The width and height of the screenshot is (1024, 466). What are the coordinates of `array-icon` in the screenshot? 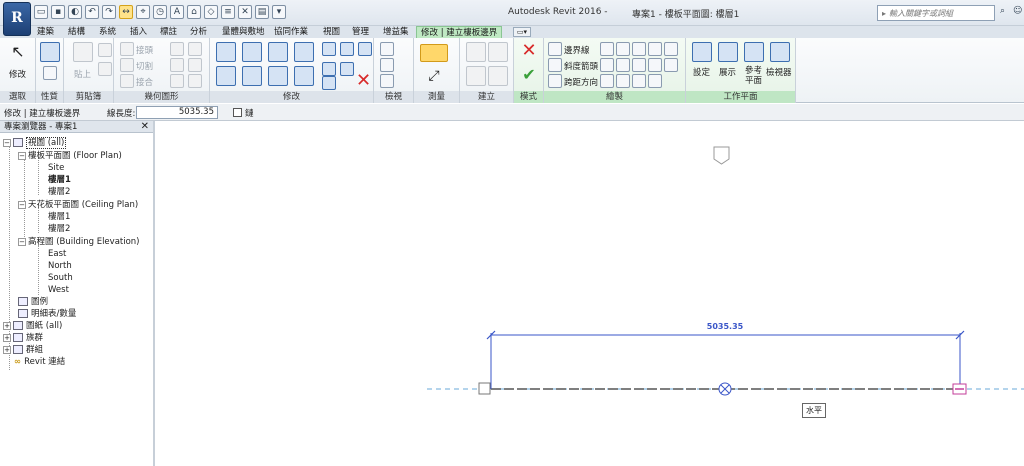 It's located at (329, 69).